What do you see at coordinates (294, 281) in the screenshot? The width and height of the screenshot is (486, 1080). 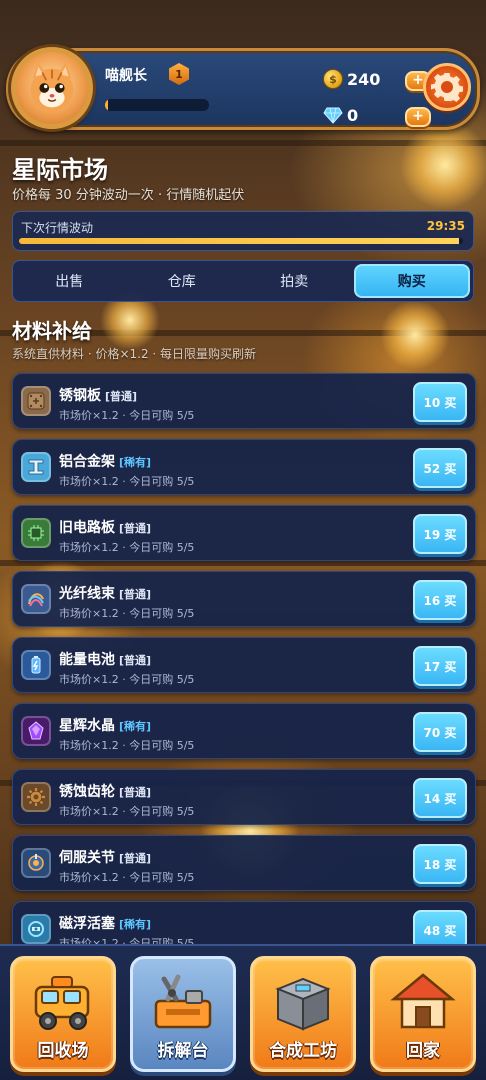 I see `tab-auction: 拍卖` at bounding box center [294, 281].